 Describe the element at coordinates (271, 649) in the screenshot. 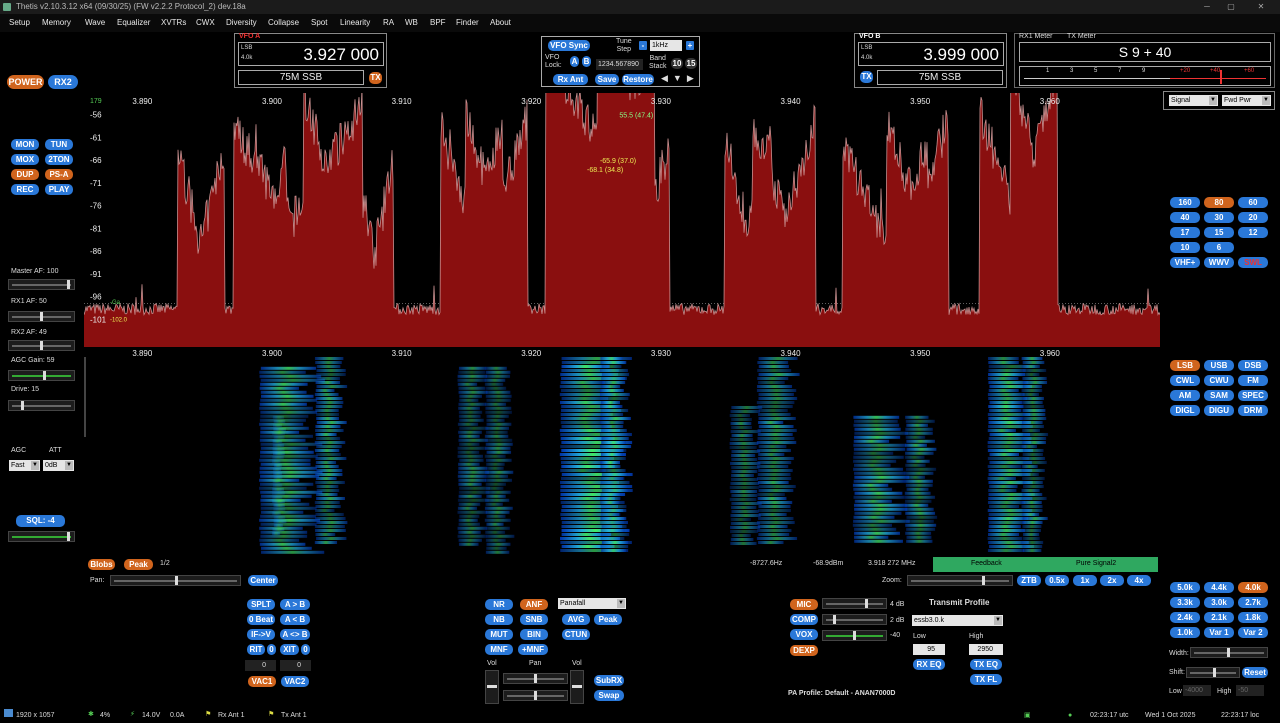

I see `rit-clear-button: 0` at that location.